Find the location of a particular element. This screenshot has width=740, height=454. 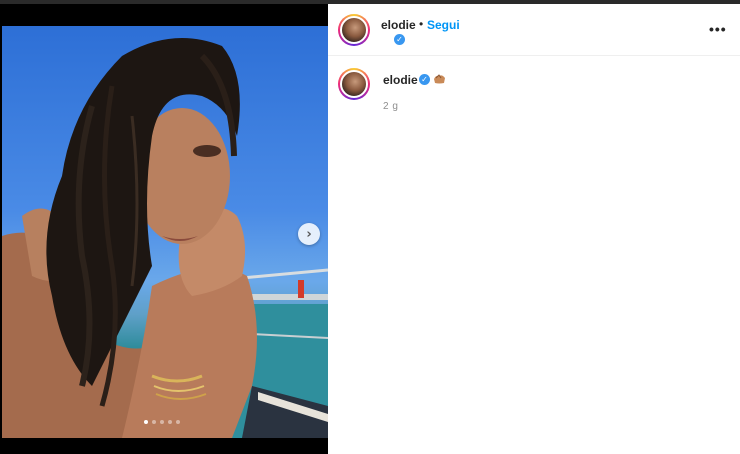

more-options-icon: ••• is located at coordinates (718, 29).